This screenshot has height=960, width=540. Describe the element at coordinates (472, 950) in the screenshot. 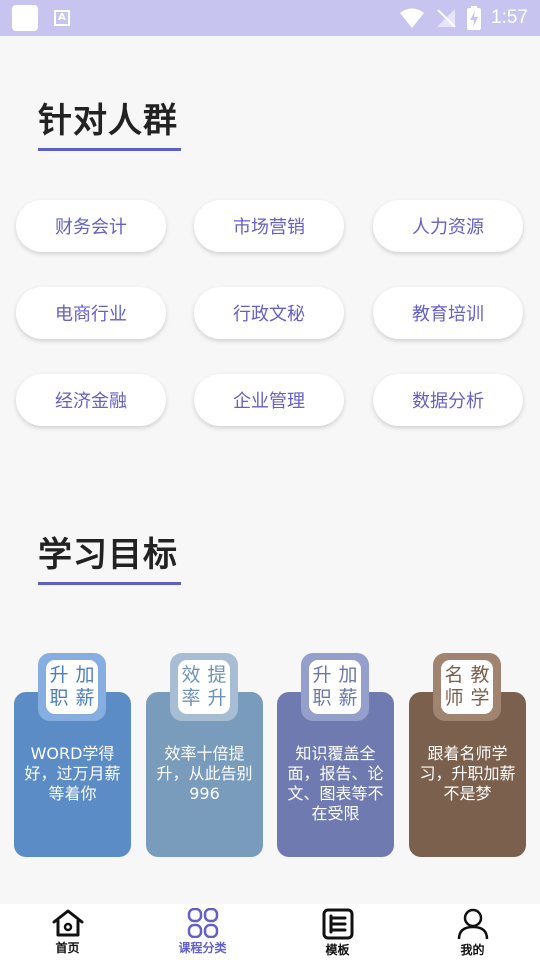

I see `nav-label: 我的` at that location.